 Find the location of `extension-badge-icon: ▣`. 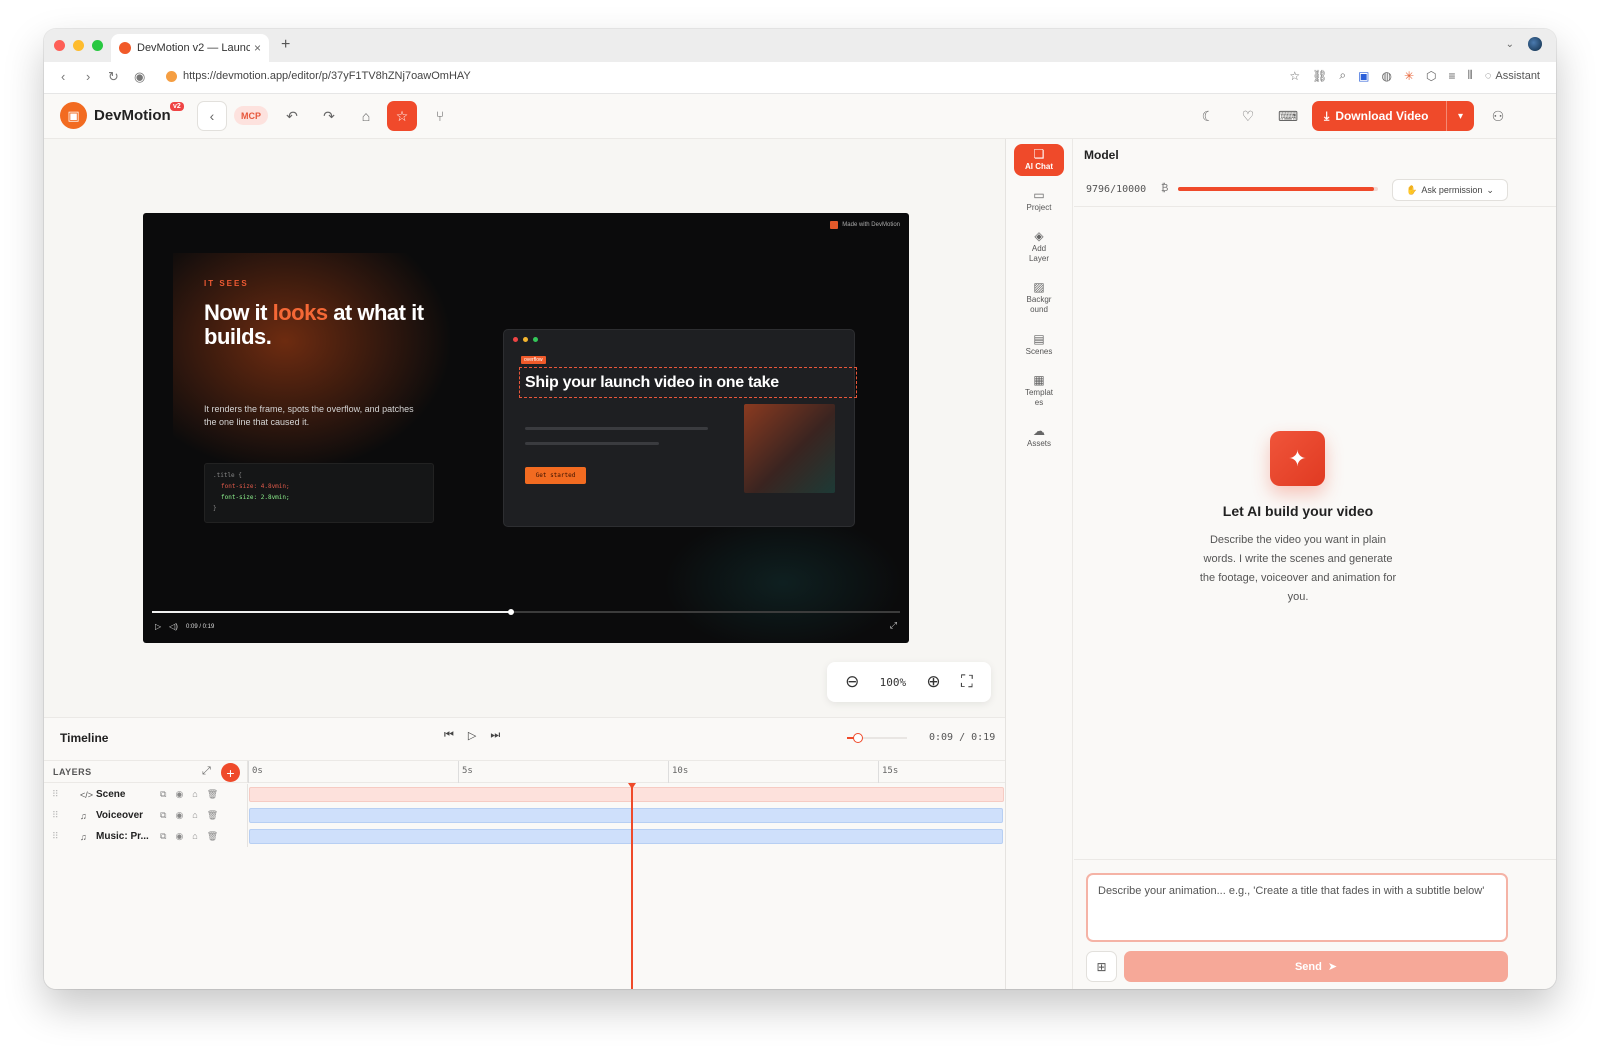

extension-badge-icon: ▣ is located at coordinates (1363, 76).